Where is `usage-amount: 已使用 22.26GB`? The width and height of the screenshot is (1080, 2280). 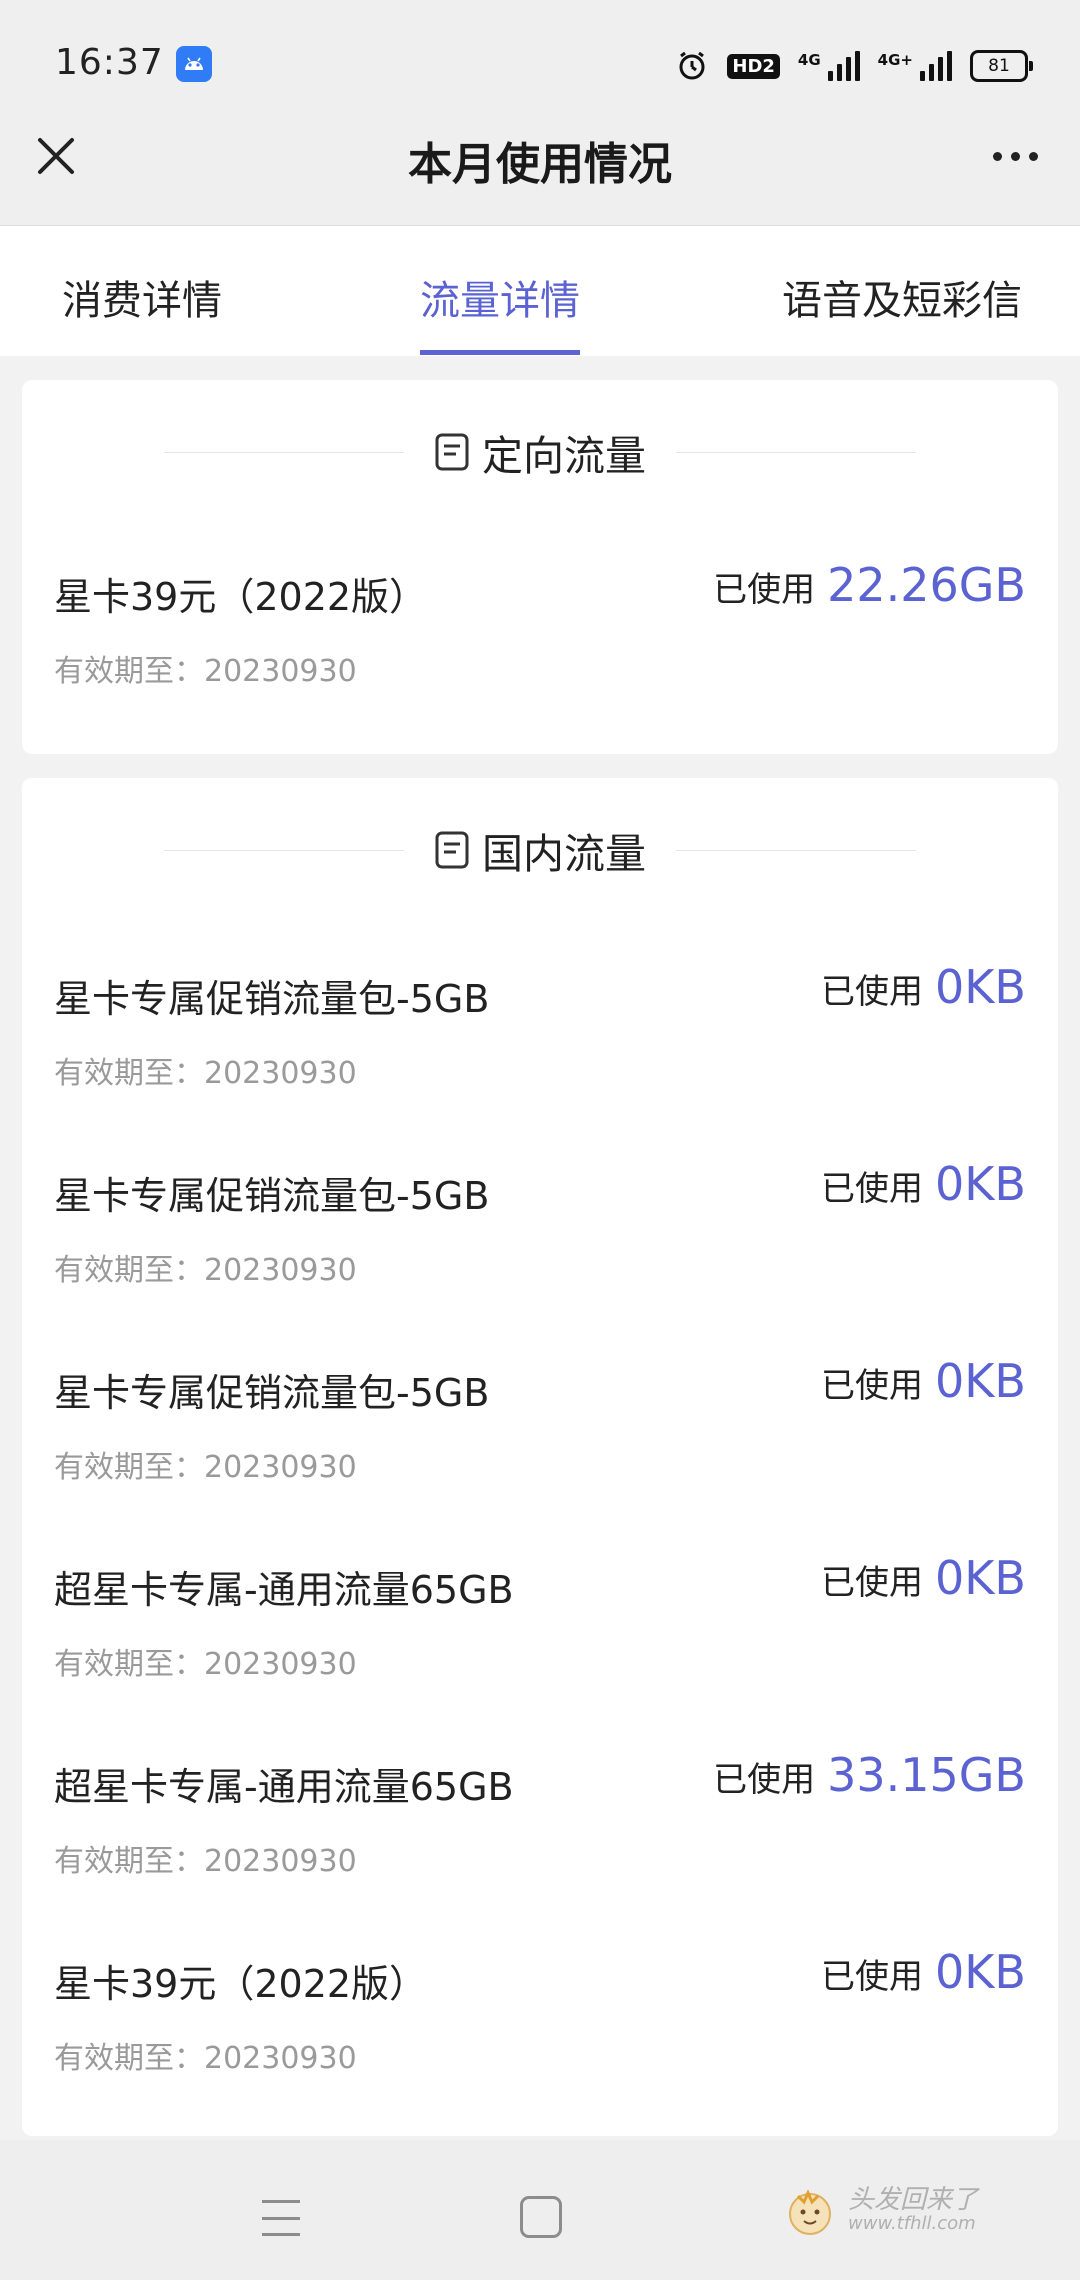 usage-amount: 已使用 22.26GB is located at coordinates (869, 585).